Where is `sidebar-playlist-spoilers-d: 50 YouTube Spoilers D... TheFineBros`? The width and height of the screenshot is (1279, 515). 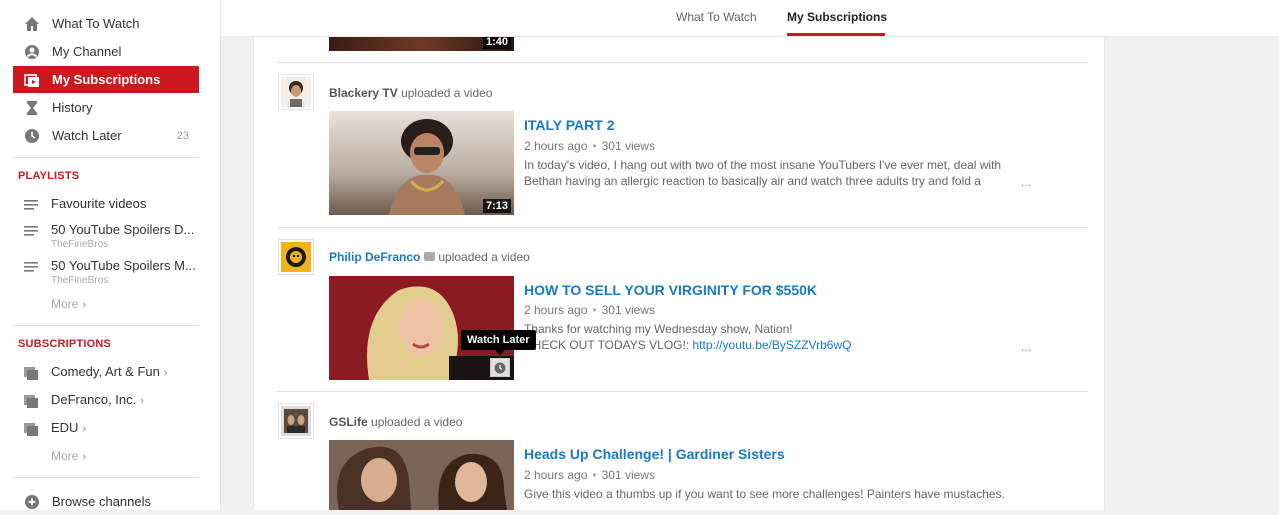 sidebar-playlist-spoilers-d: 50 YouTube Spoilers D... TheFineBros is located at coordinates (106, 237).